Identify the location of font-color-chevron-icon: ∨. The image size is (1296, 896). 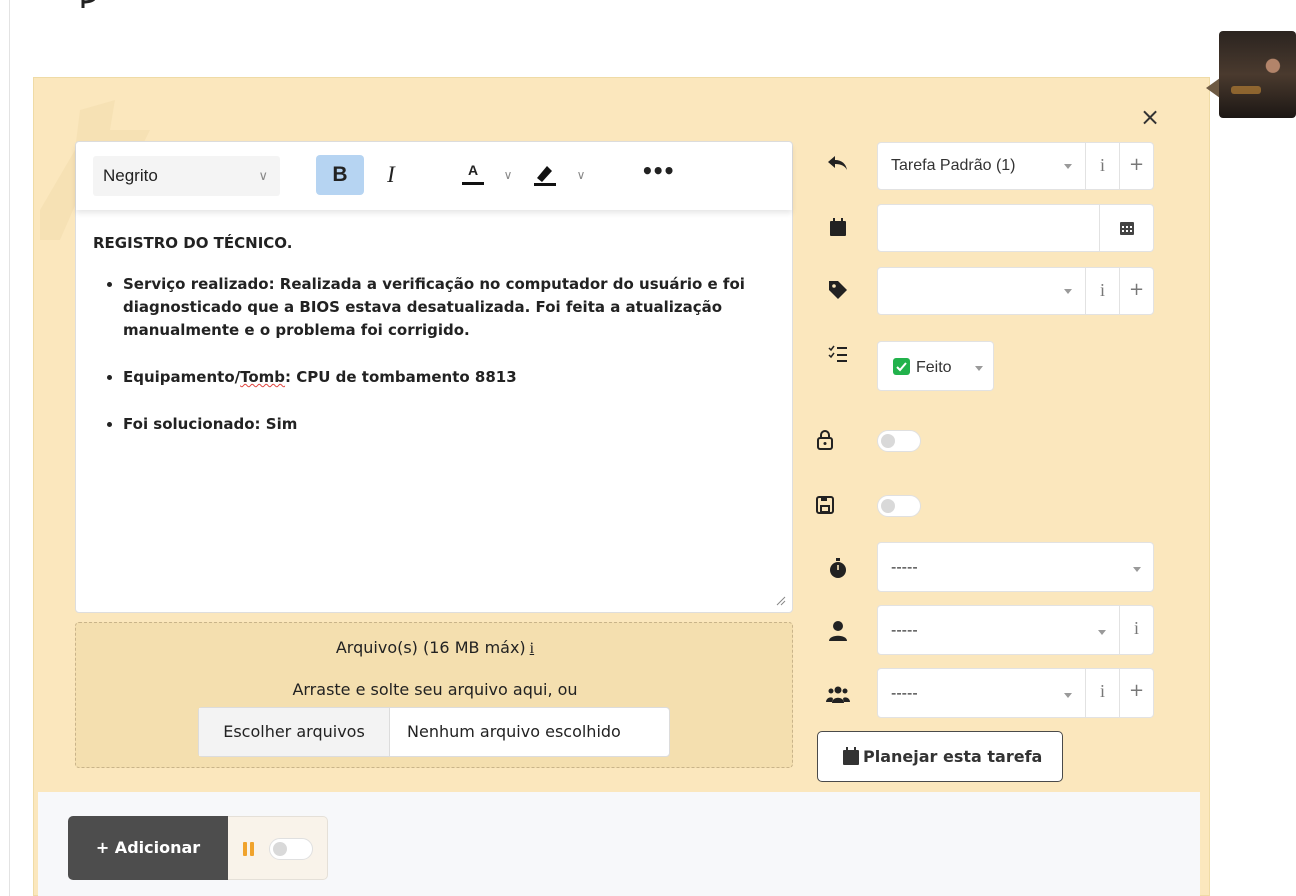
(508, 175).